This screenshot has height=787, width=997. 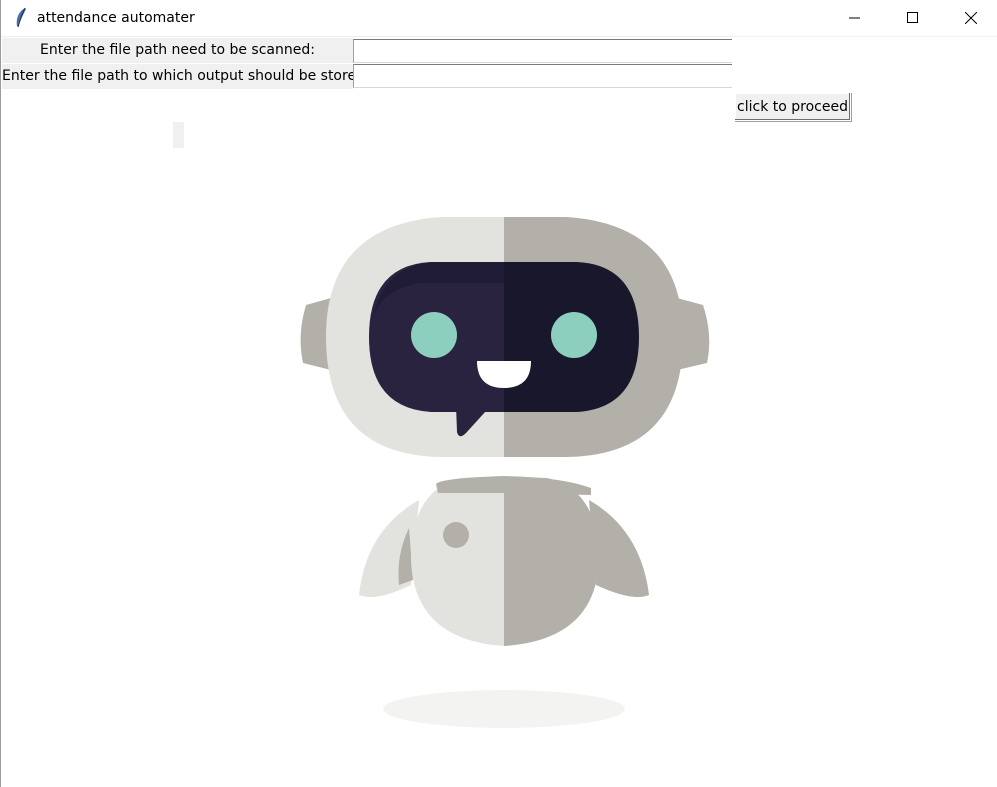 I want to click on title-bar: attendance automater, so click(x=499, y=18).